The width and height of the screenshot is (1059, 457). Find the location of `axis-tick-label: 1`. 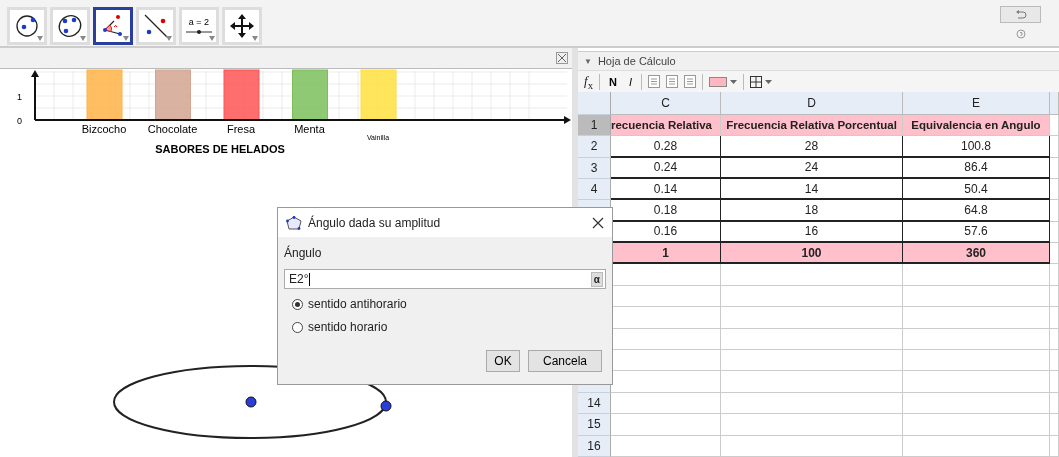

axis-tick-label: 1 is located at coordinates (19, 97).